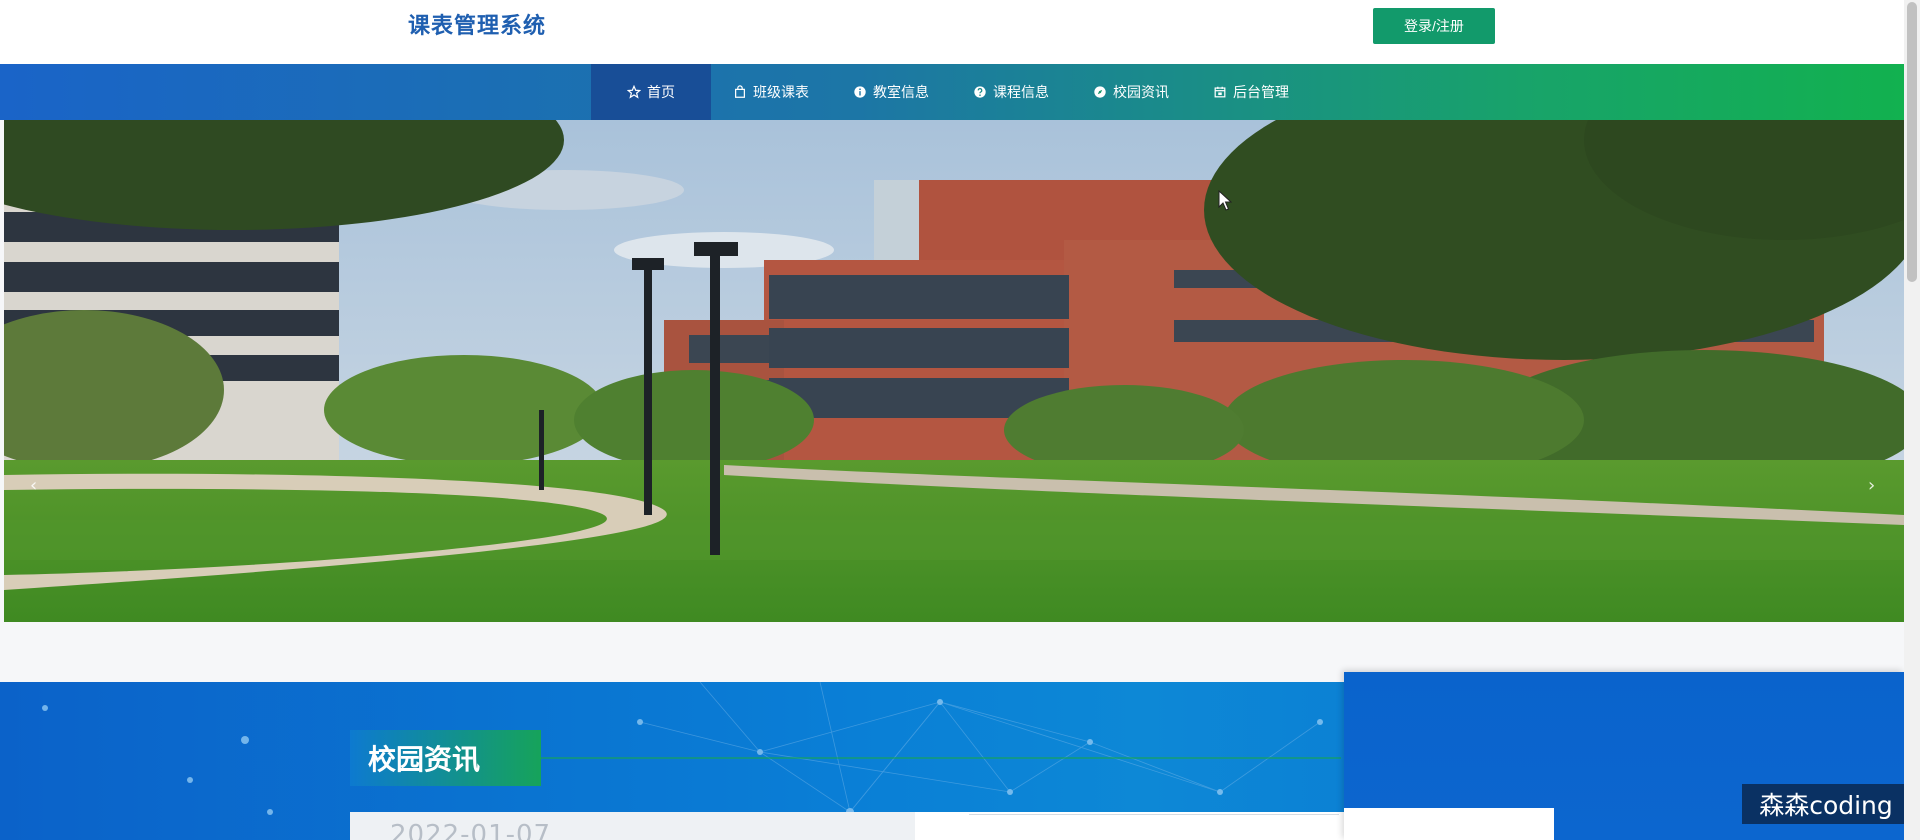 This screenshot has height=840, width=1920. I want to click on carousel-prev-arrow: ‹, so click(33, 485).